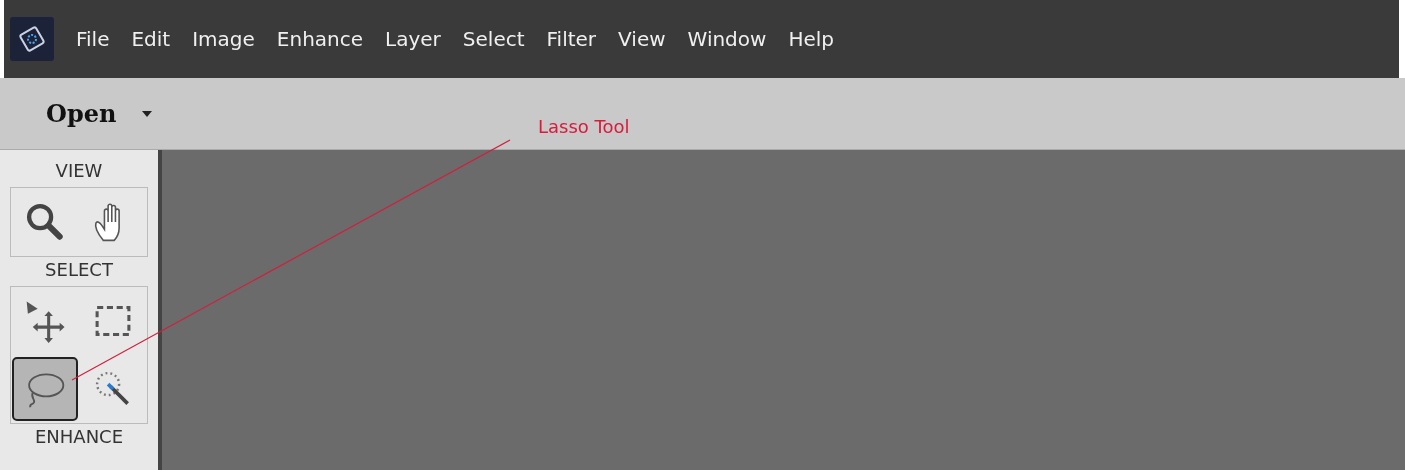  I want to click on section-label: VIEW, so click(79, 170).